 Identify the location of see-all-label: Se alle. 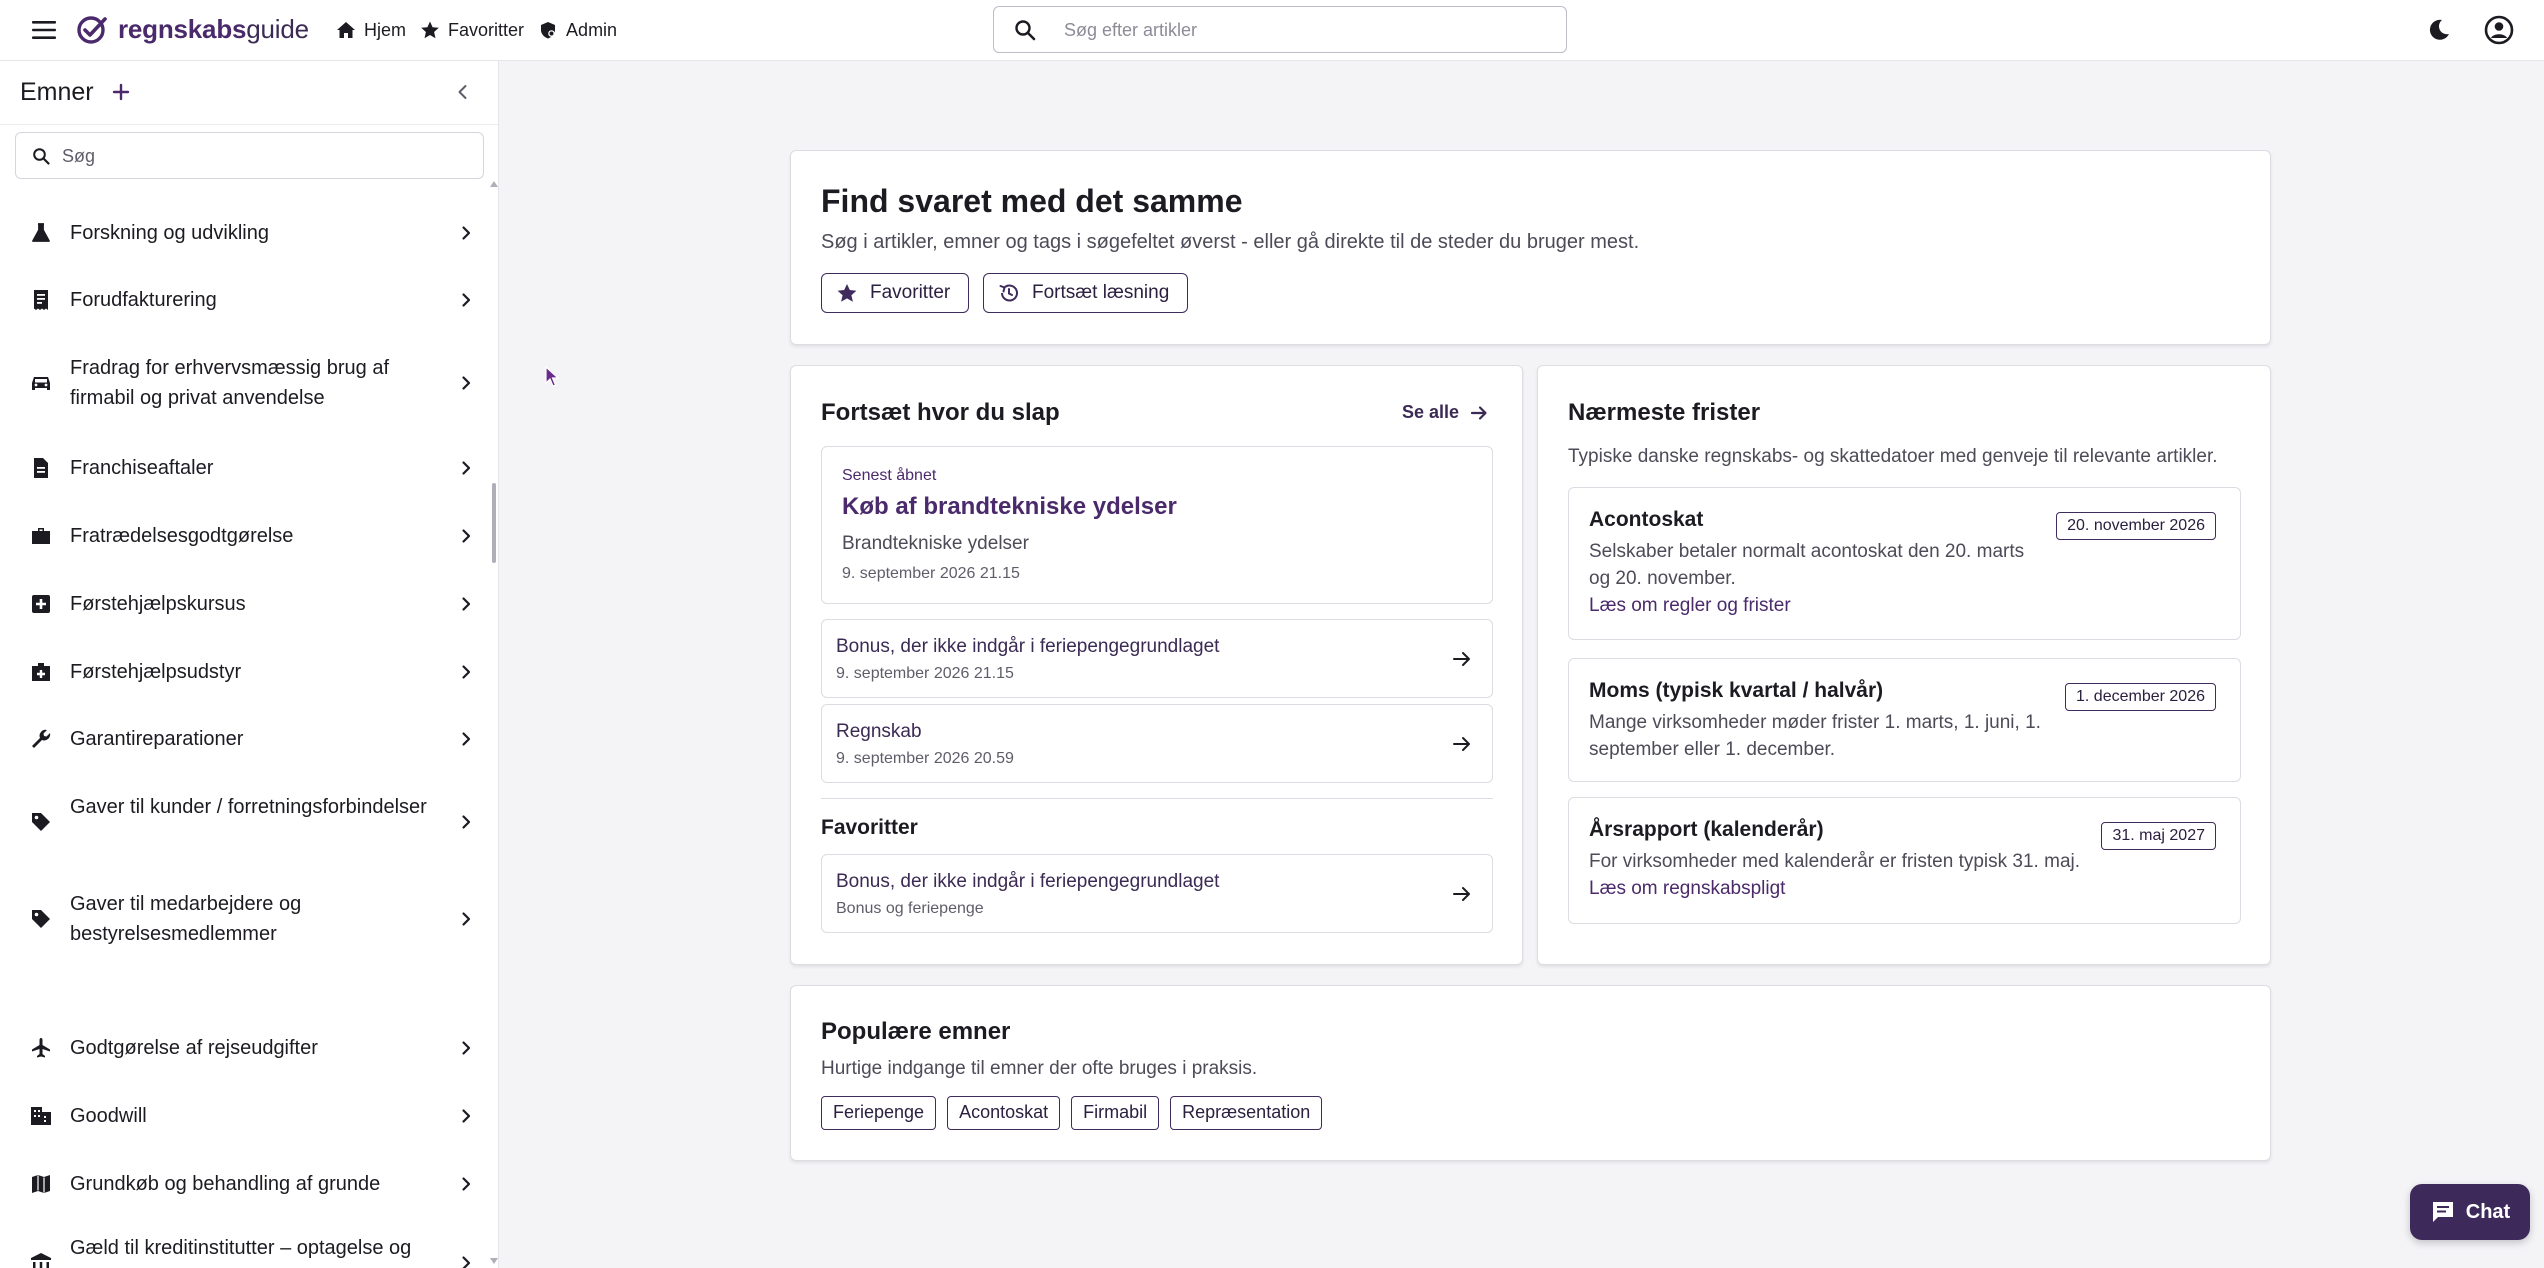
(1431, 412).